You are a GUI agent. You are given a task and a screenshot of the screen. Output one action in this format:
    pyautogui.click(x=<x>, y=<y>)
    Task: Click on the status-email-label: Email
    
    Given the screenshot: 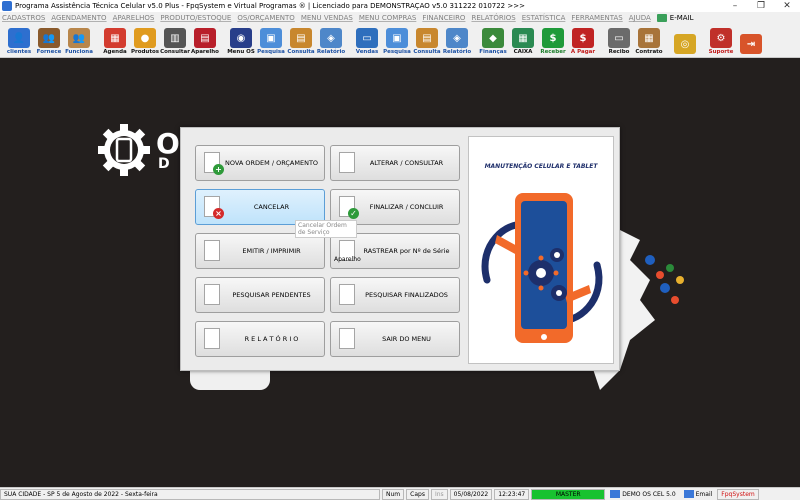 What is the action you would take?
    pyautogui.click(x=704, y=494)
    